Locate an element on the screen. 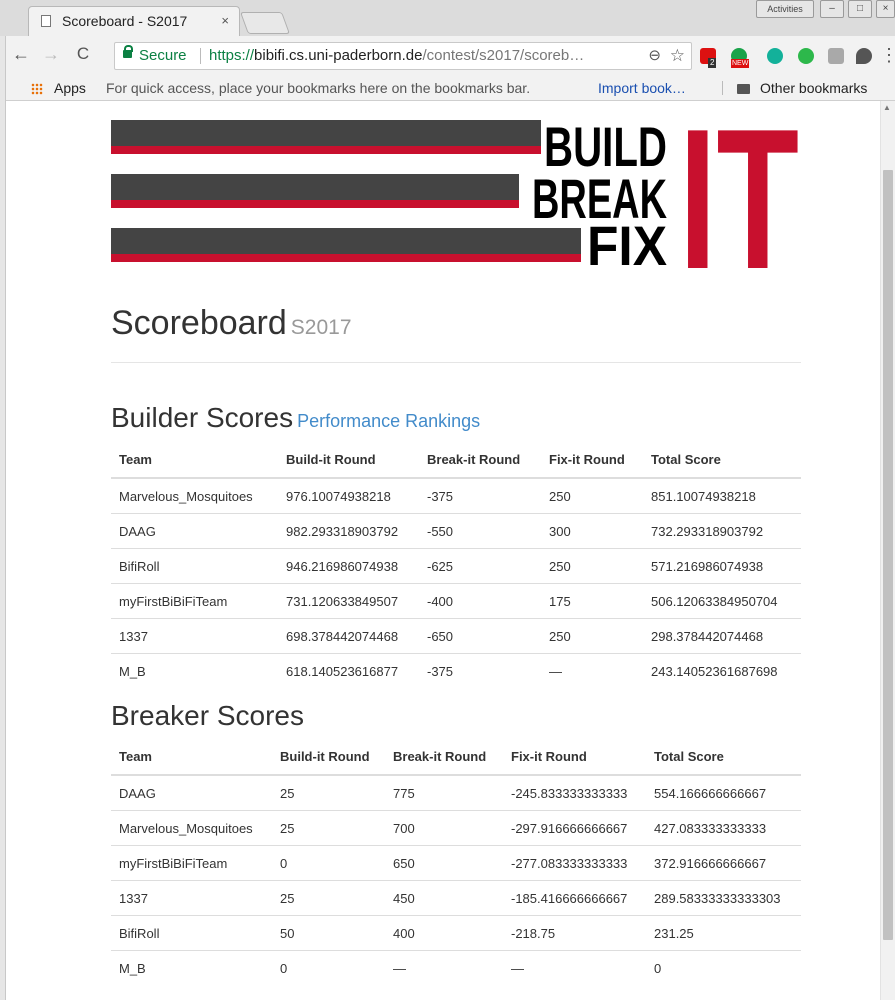  maximize-window-button: □ is located at coordinates (860, 9).